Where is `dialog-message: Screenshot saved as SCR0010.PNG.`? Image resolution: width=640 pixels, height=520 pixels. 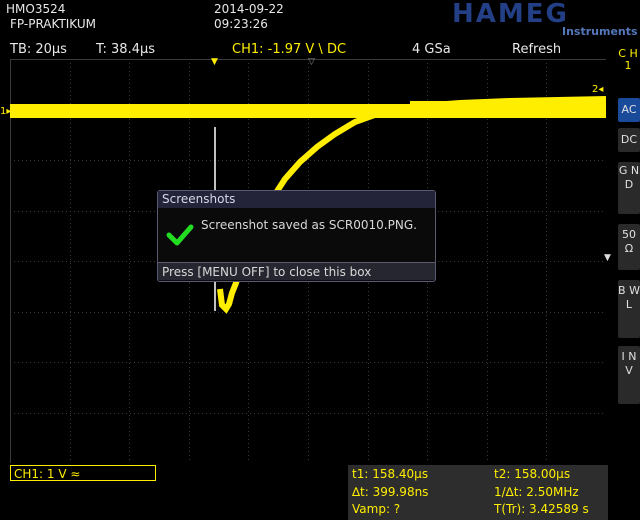
dialog-message: Screenshot saved as SCR0010.PNG. is located at coordinates (309, 225).